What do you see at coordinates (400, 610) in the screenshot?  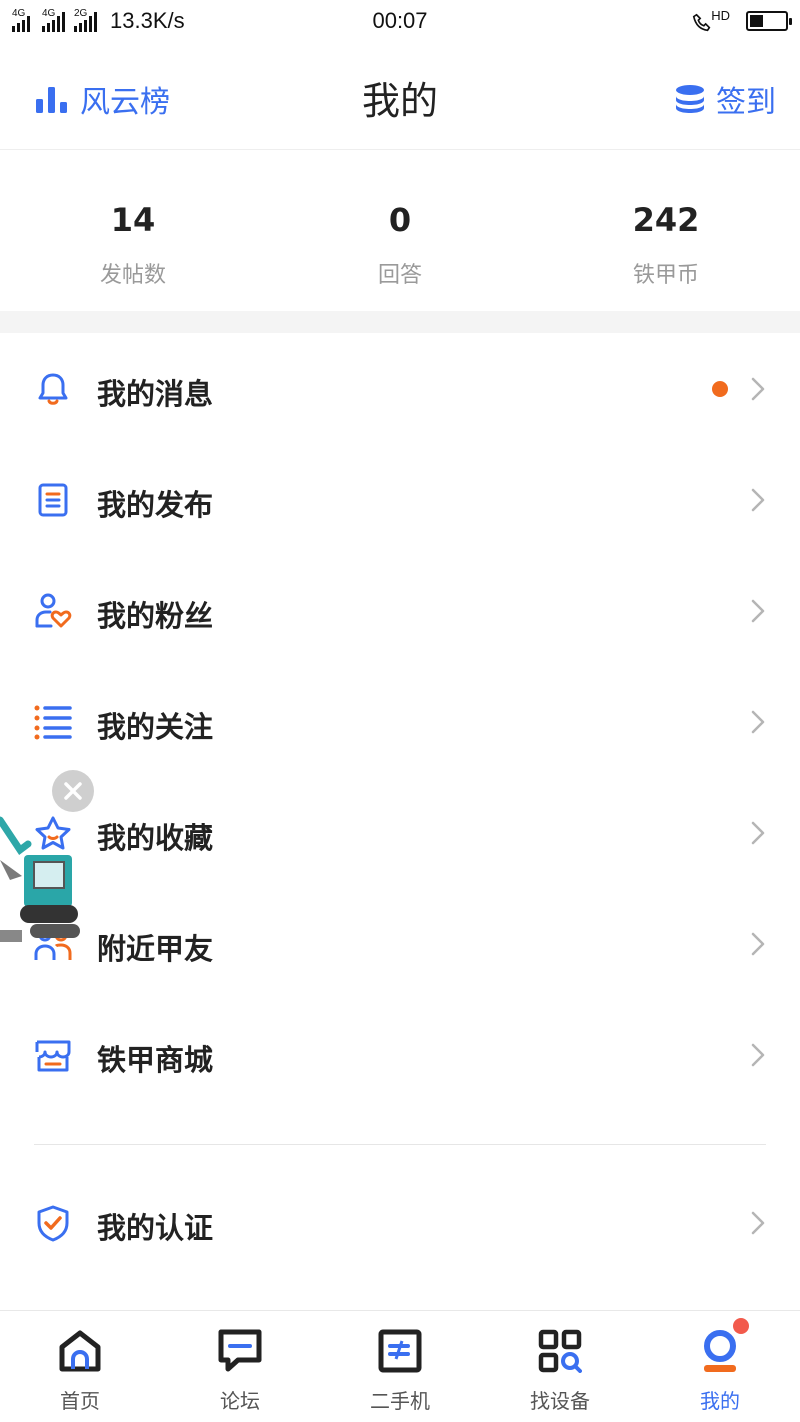 I see `menu-item-fans: 我的粉丝` at bounding box center [400, 610].